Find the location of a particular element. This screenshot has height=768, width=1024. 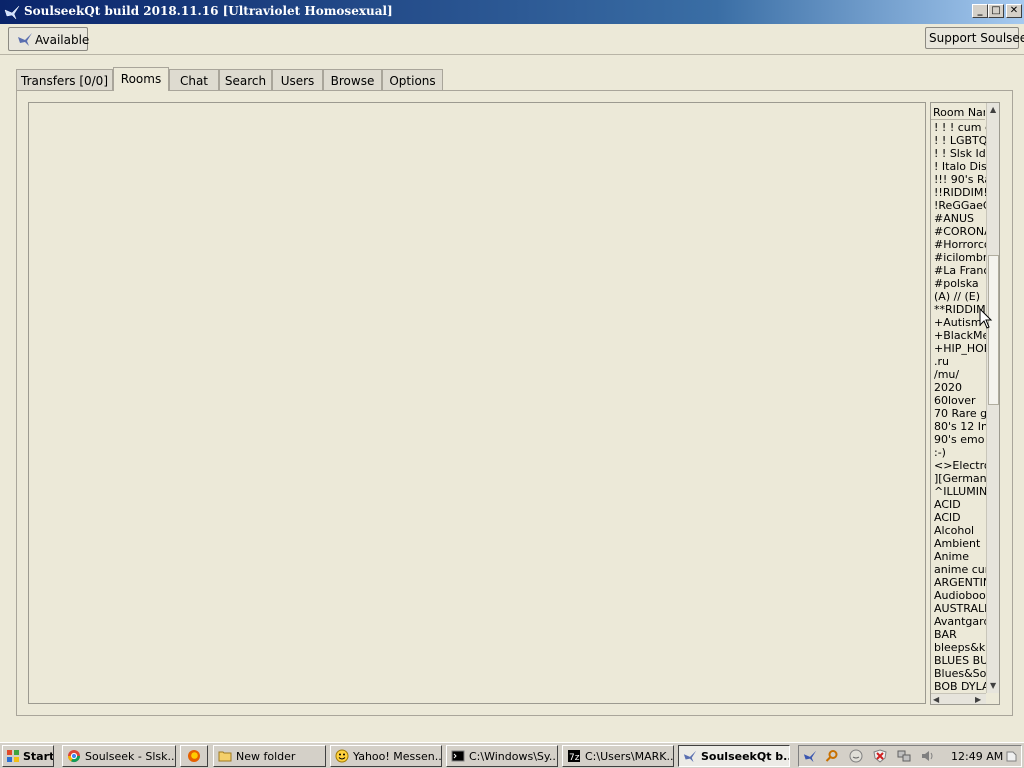

mouse-cursor-icon is located at coordinates (986, 318).